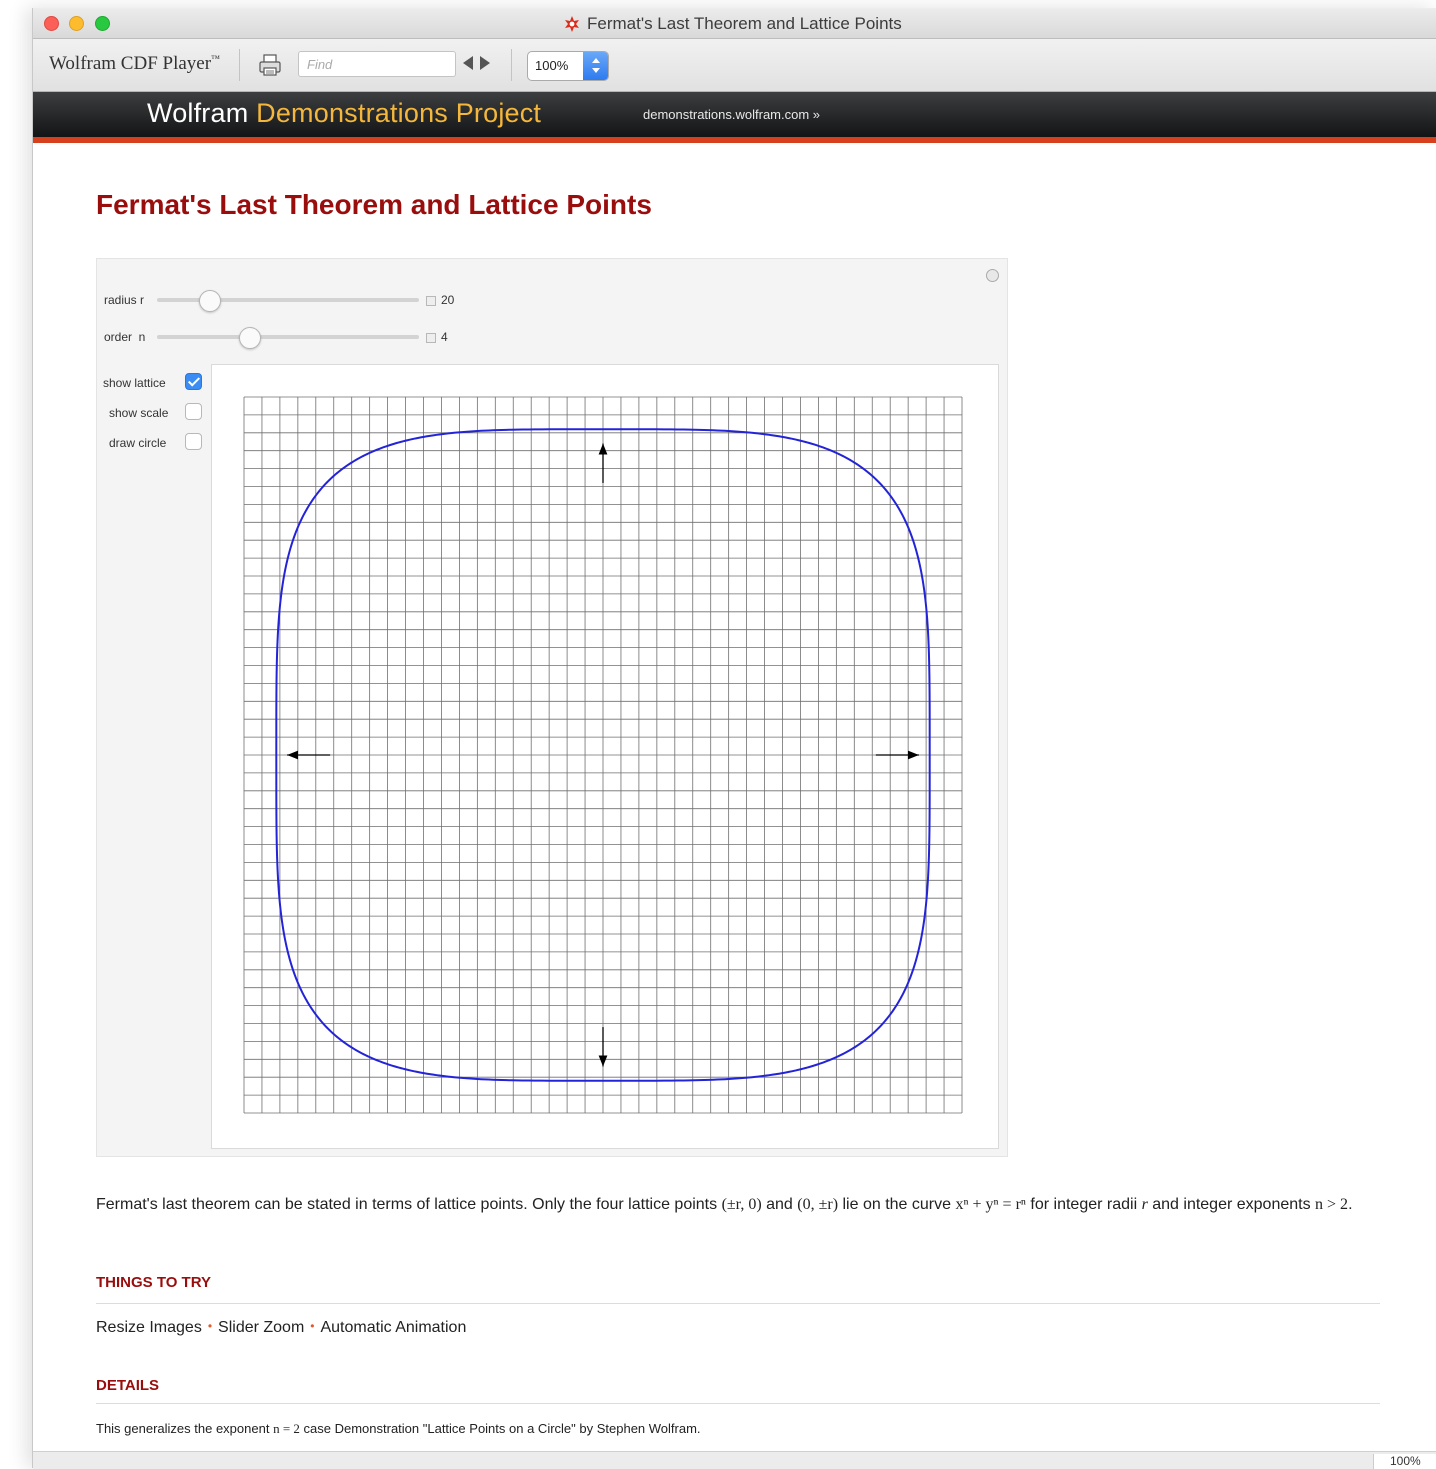  I want to click on draw-circle-checkbox, so click(193, 441).